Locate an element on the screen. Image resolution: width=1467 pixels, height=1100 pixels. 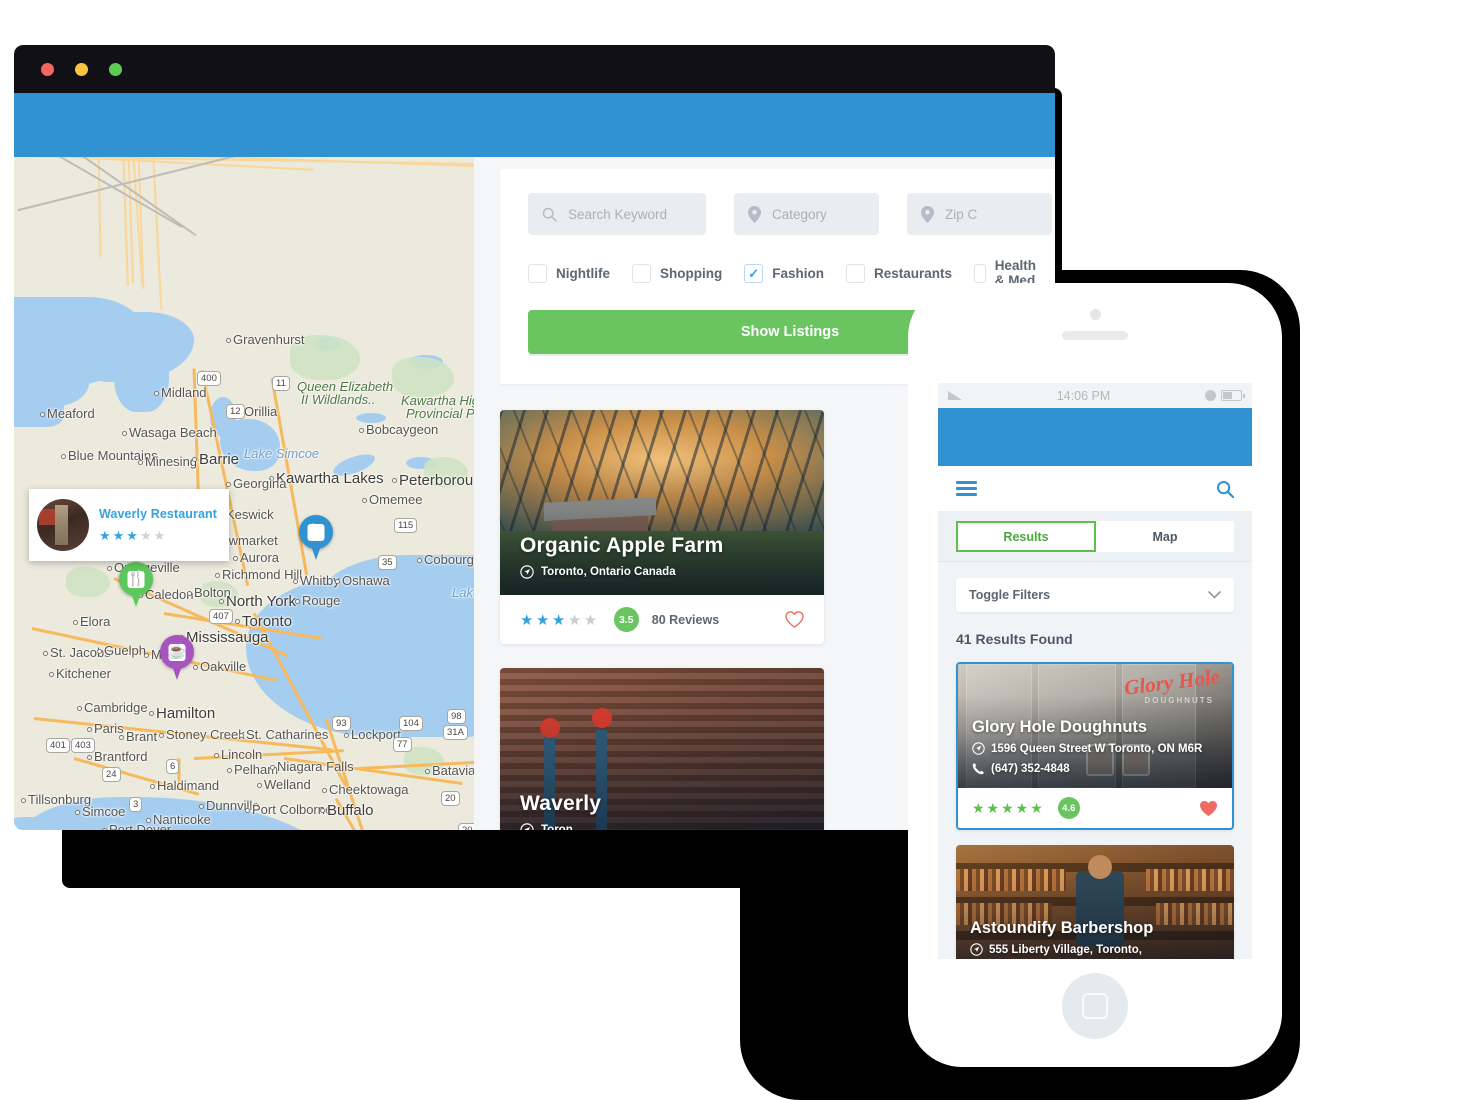
map-place-label: Paris is located at coordinates (109, 728).